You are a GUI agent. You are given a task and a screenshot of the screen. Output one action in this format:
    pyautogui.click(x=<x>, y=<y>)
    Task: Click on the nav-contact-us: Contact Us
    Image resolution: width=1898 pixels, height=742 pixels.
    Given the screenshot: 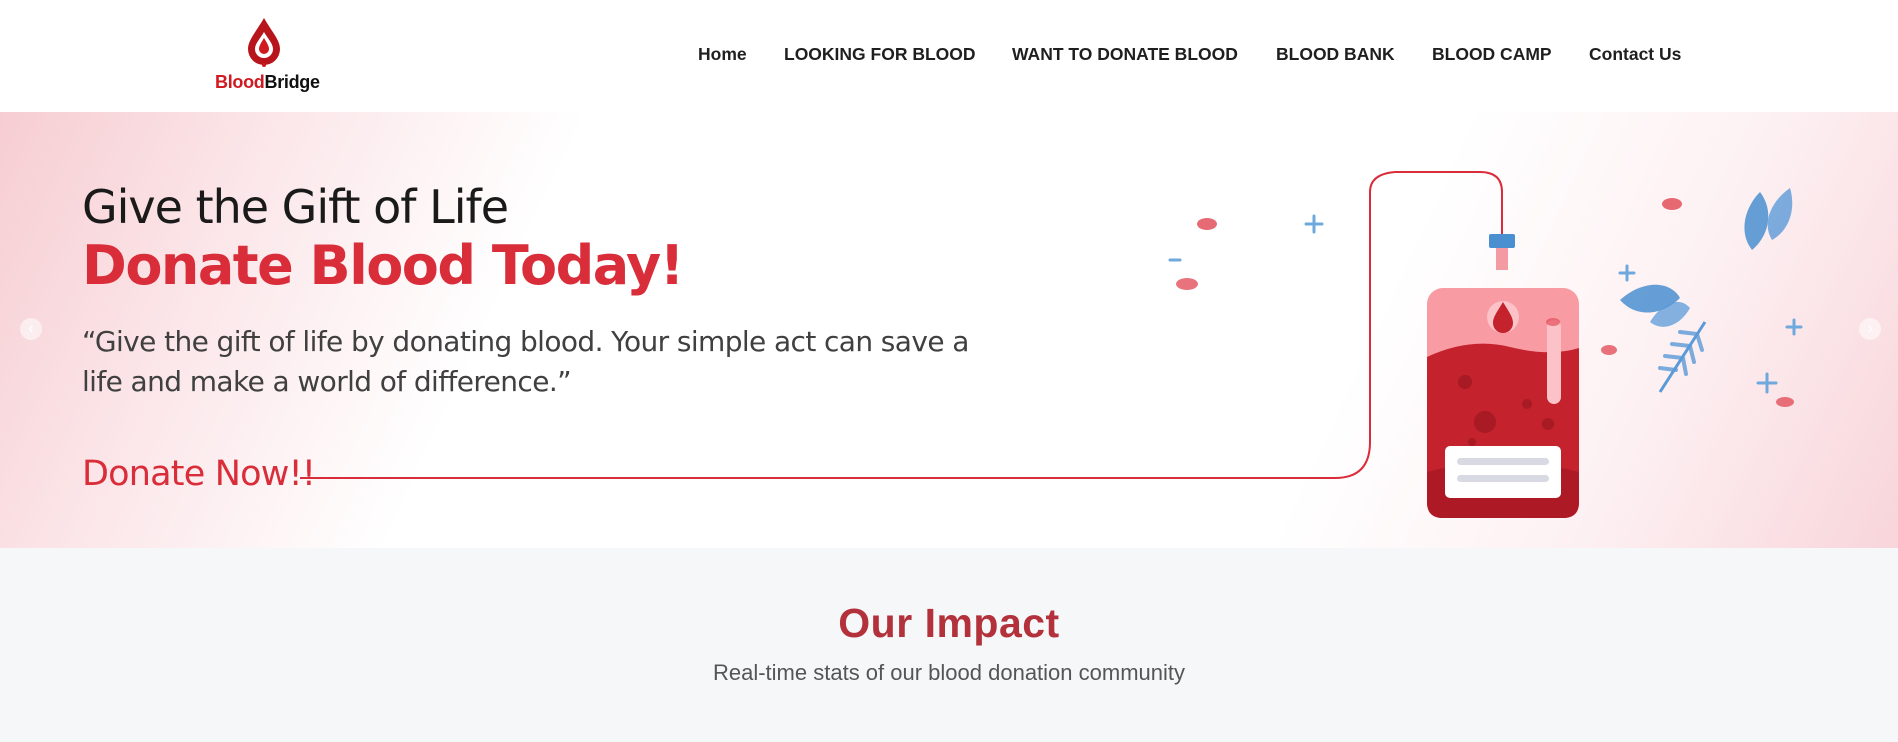 What is the action you would take?
    pyautogui.click(x=1635, y=54)
    